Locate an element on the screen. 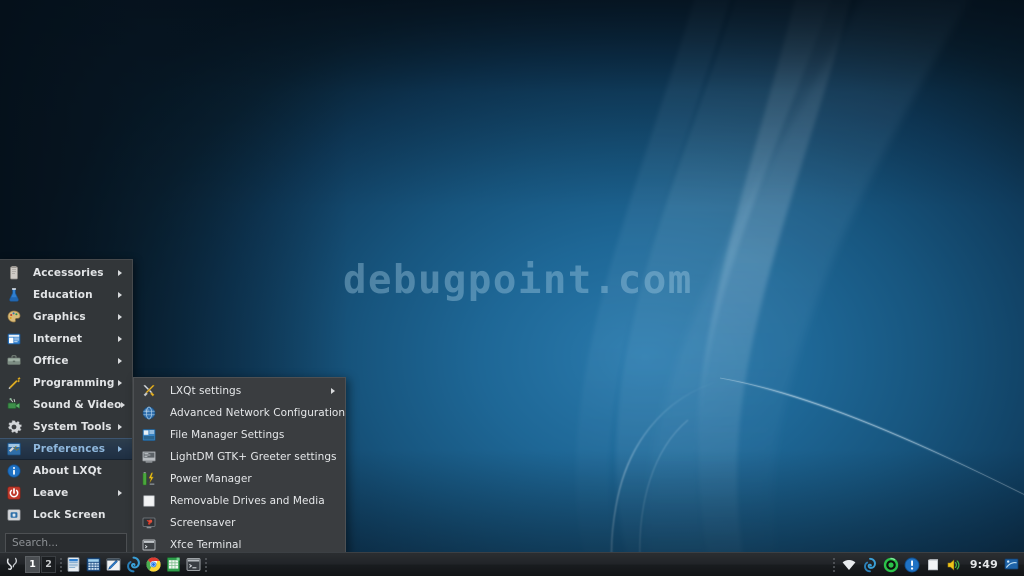 The width and height of the screenshot is (1024, 576). menu-item-label: Internet is located at coordinates (58, 339).